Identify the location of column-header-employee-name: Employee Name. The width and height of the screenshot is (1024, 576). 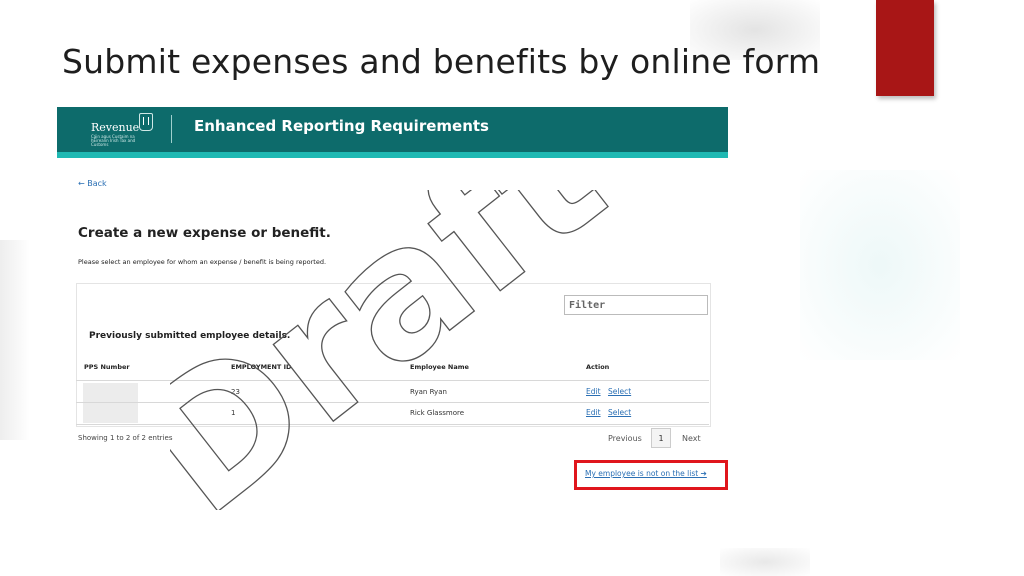
(439, 367).